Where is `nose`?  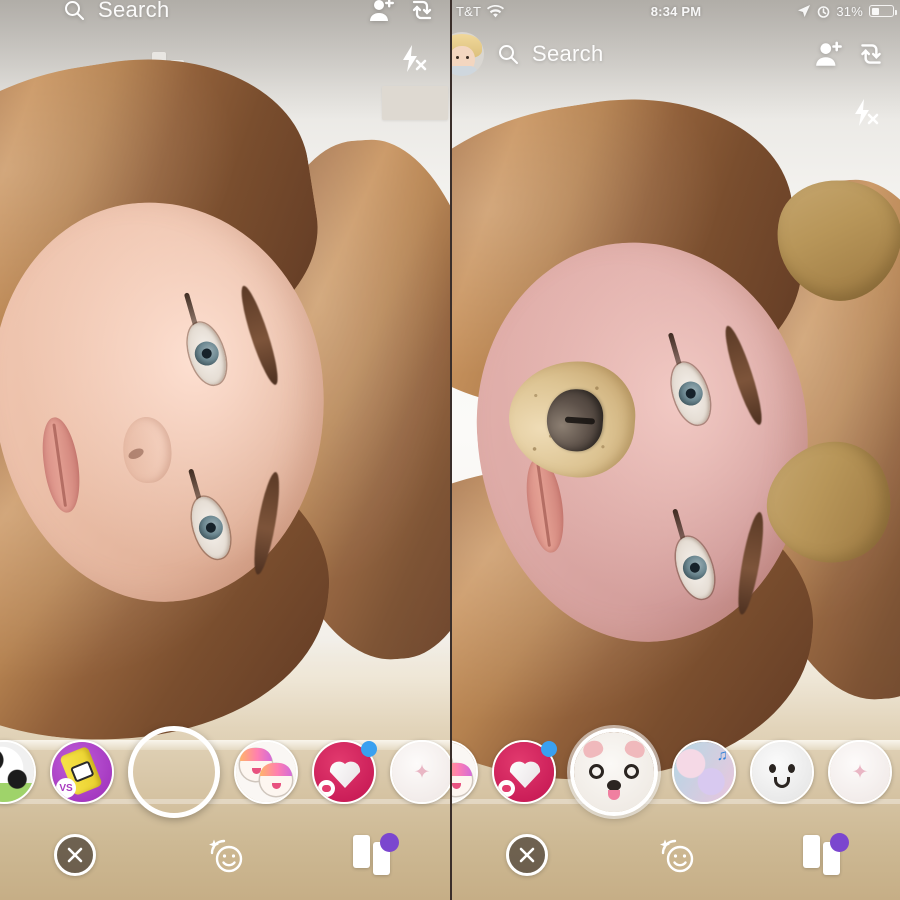
nose is located at coordinates (147, 450).